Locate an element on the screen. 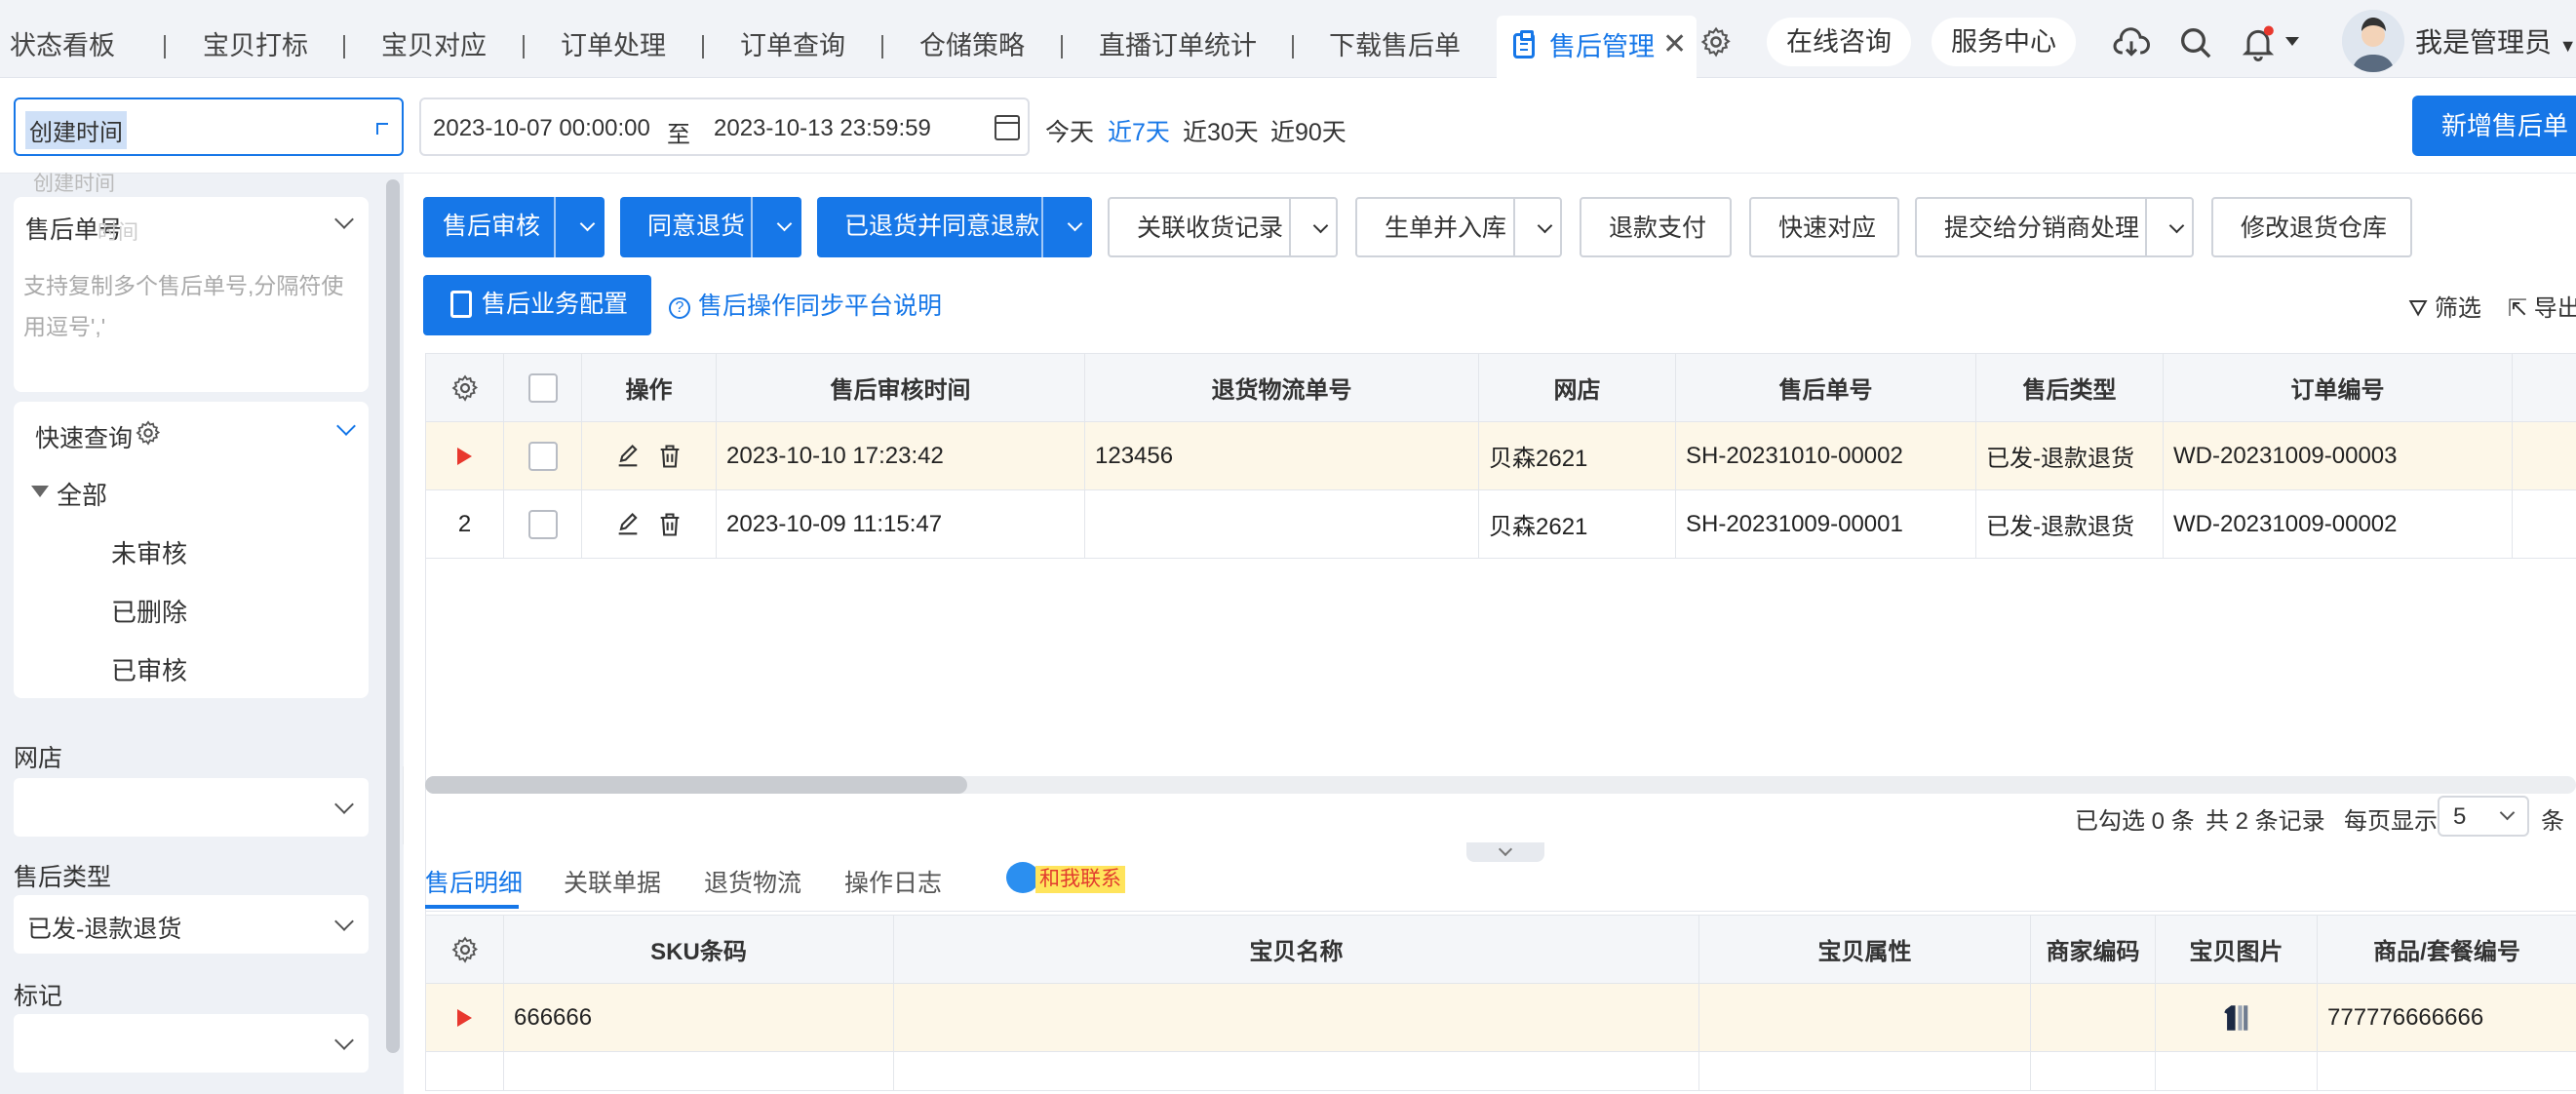 The width and height of the screenshot is (2576, 1094). aftersale-audit-button: 售后审核 is located at coordinates (514, 227).